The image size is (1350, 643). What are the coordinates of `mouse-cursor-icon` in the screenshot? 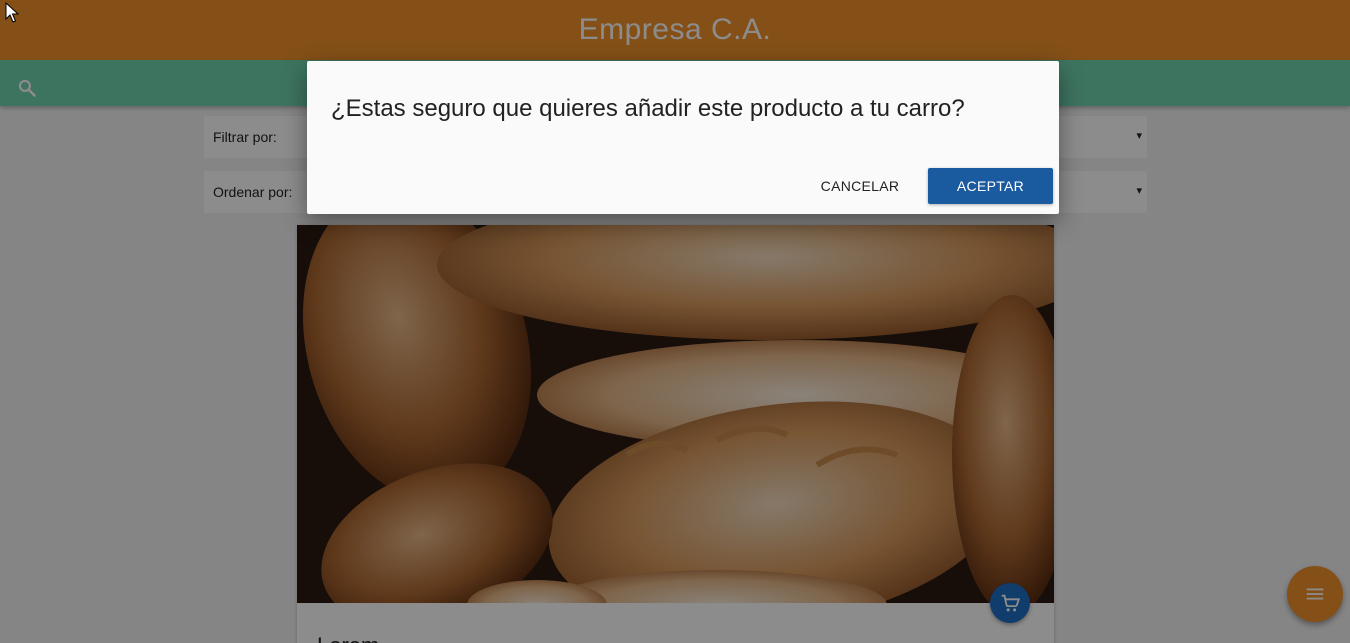 It's located at (12, 12).